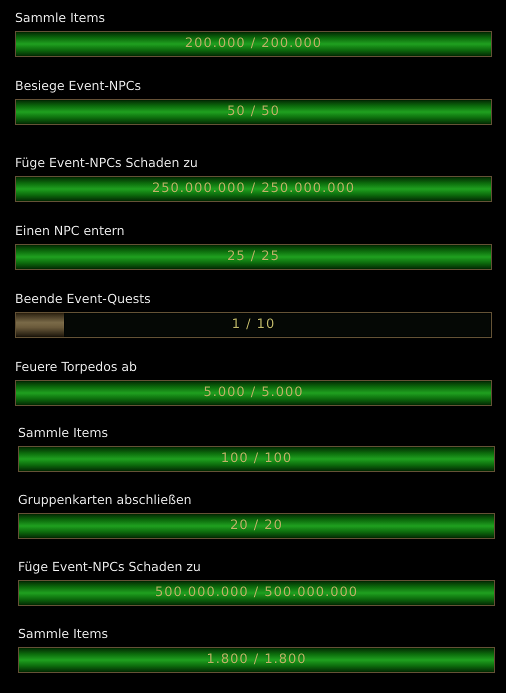 The image size is (506, 693). What do you see at coordinates (254, 189) in the screenshot?
I see `progress-reading: 250.000.000 / 250.000.000` at bounding box center [254, 189].